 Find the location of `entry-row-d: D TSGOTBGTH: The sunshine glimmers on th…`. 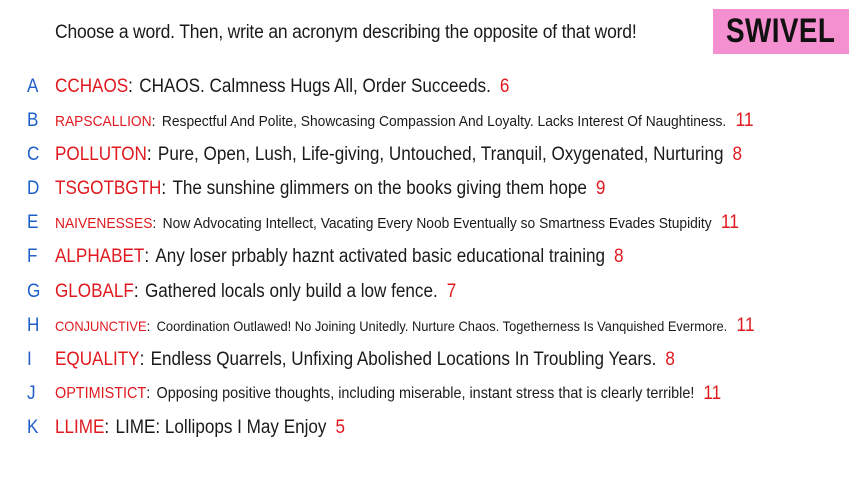

entry-row-d: D TSGOTBGTH: The sunshine glimmers on th… is located at coordinates (316, 188).